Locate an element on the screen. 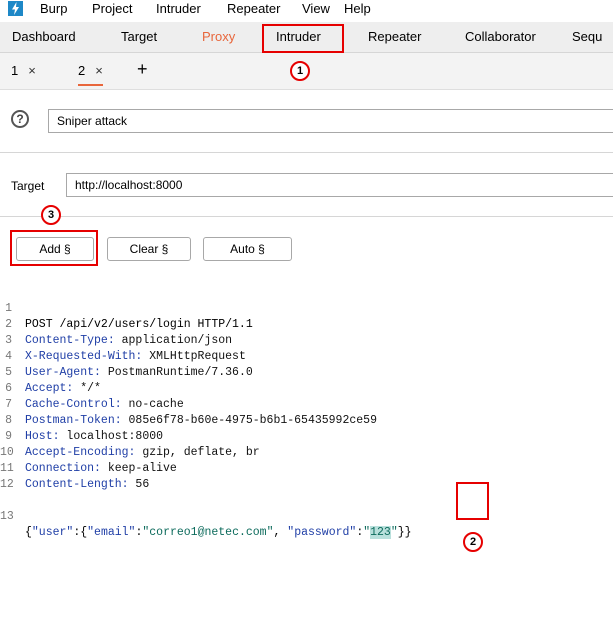 This screenshot has height=628, width=613. tab-collaborator: Collaborator is located at coordinates (500, 36).